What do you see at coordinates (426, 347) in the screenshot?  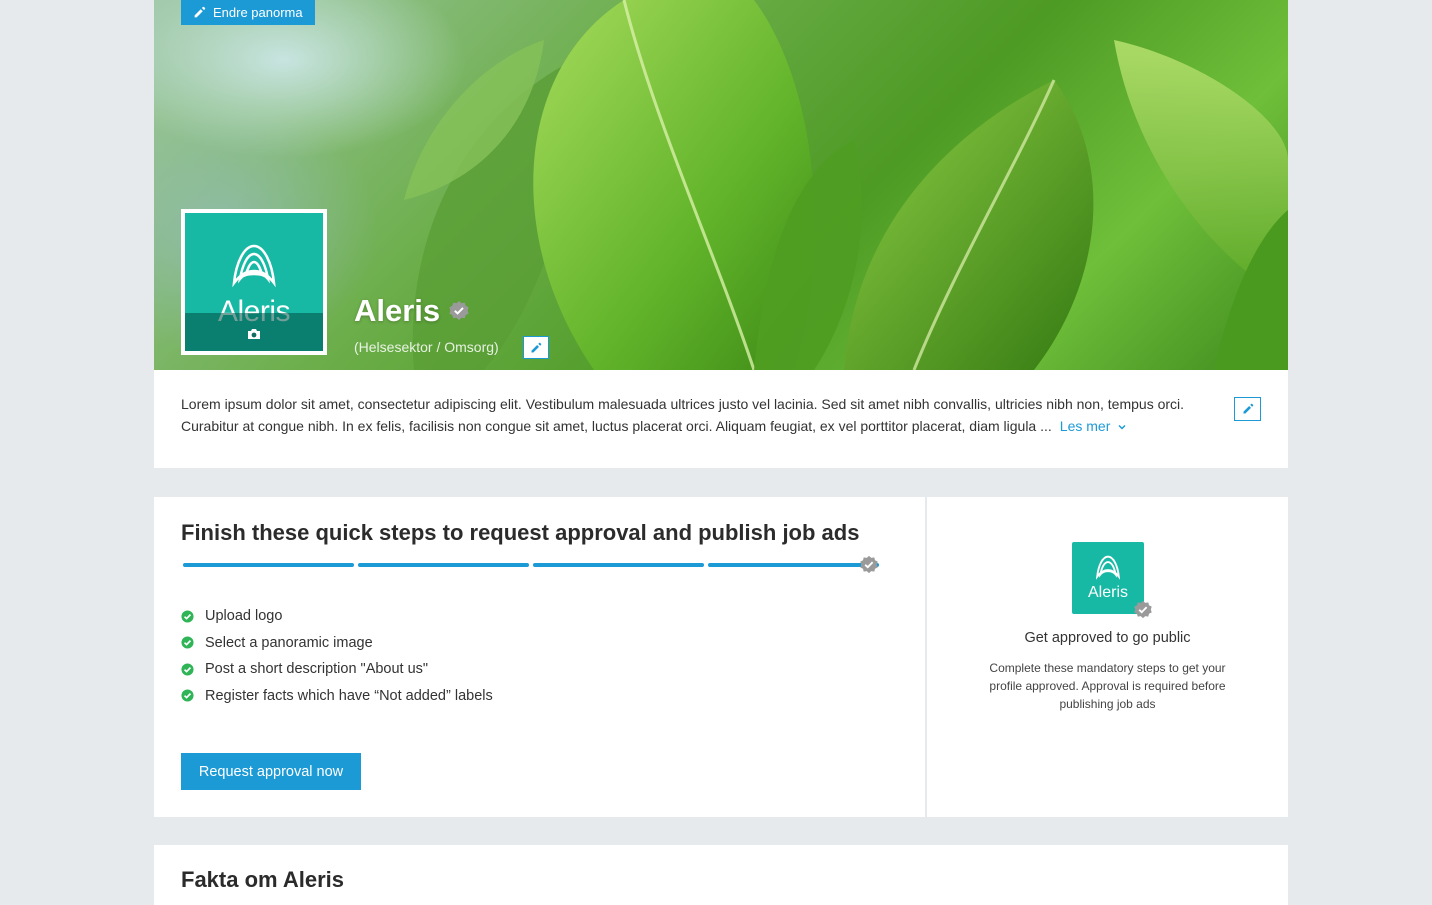 I see `company-sector: (Helsesektor / Omsorg)` at bounding box center [426, 347].